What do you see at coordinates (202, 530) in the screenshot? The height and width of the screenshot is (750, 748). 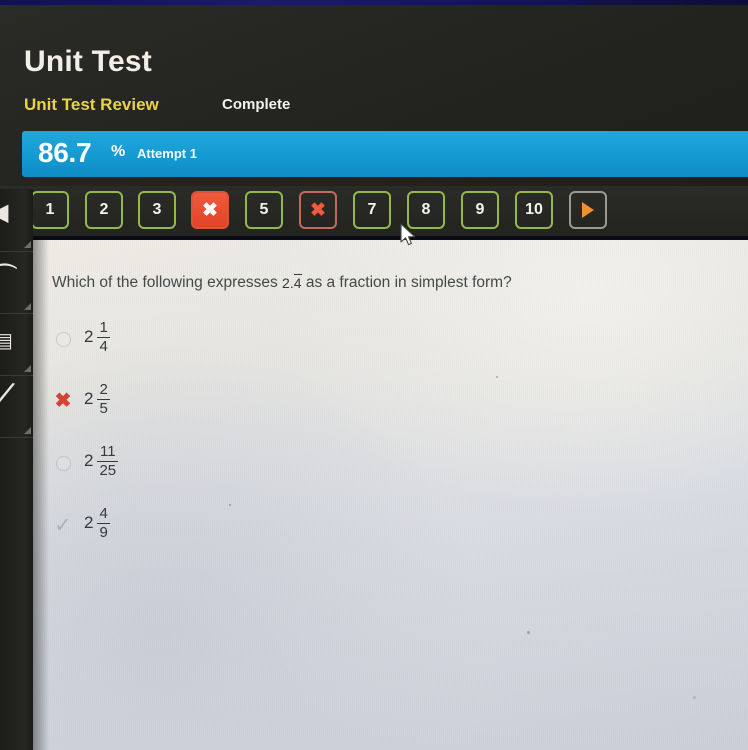 I see `answer-option-4: ✓ 2 4 9` at bounding box center [202, 530].